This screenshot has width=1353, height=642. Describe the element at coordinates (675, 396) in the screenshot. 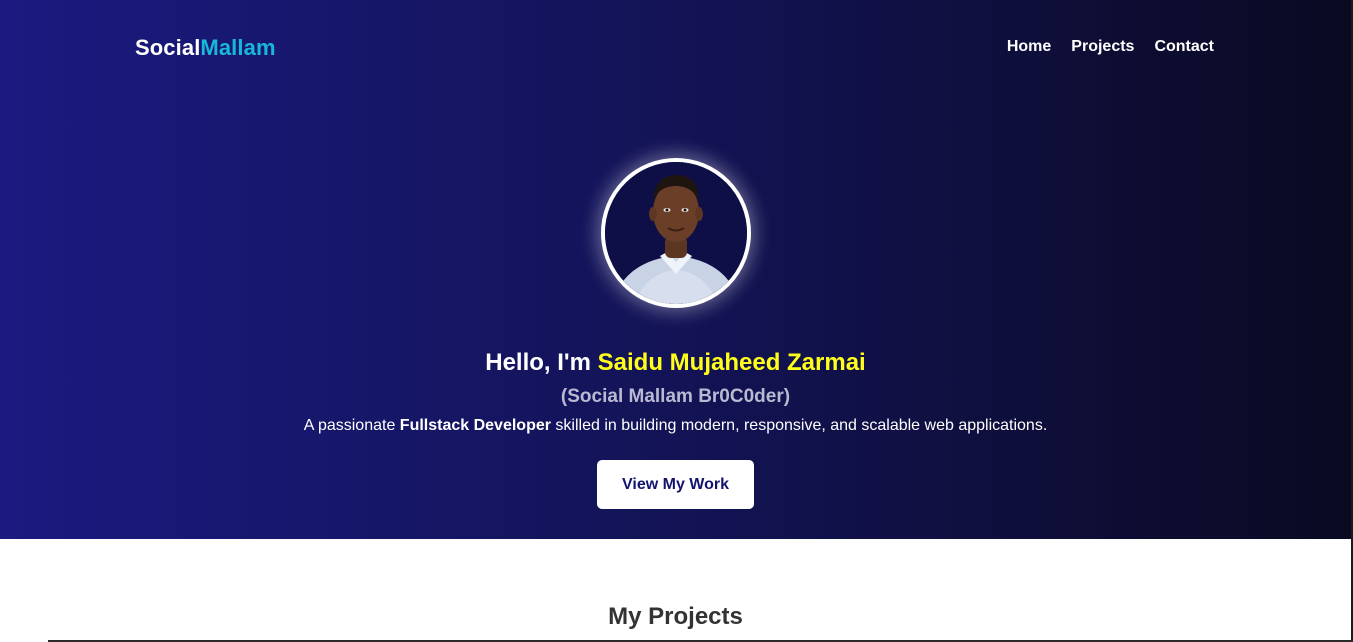

I see `hero-subtitle: (Social Mallam Br0C0der)` at that location.